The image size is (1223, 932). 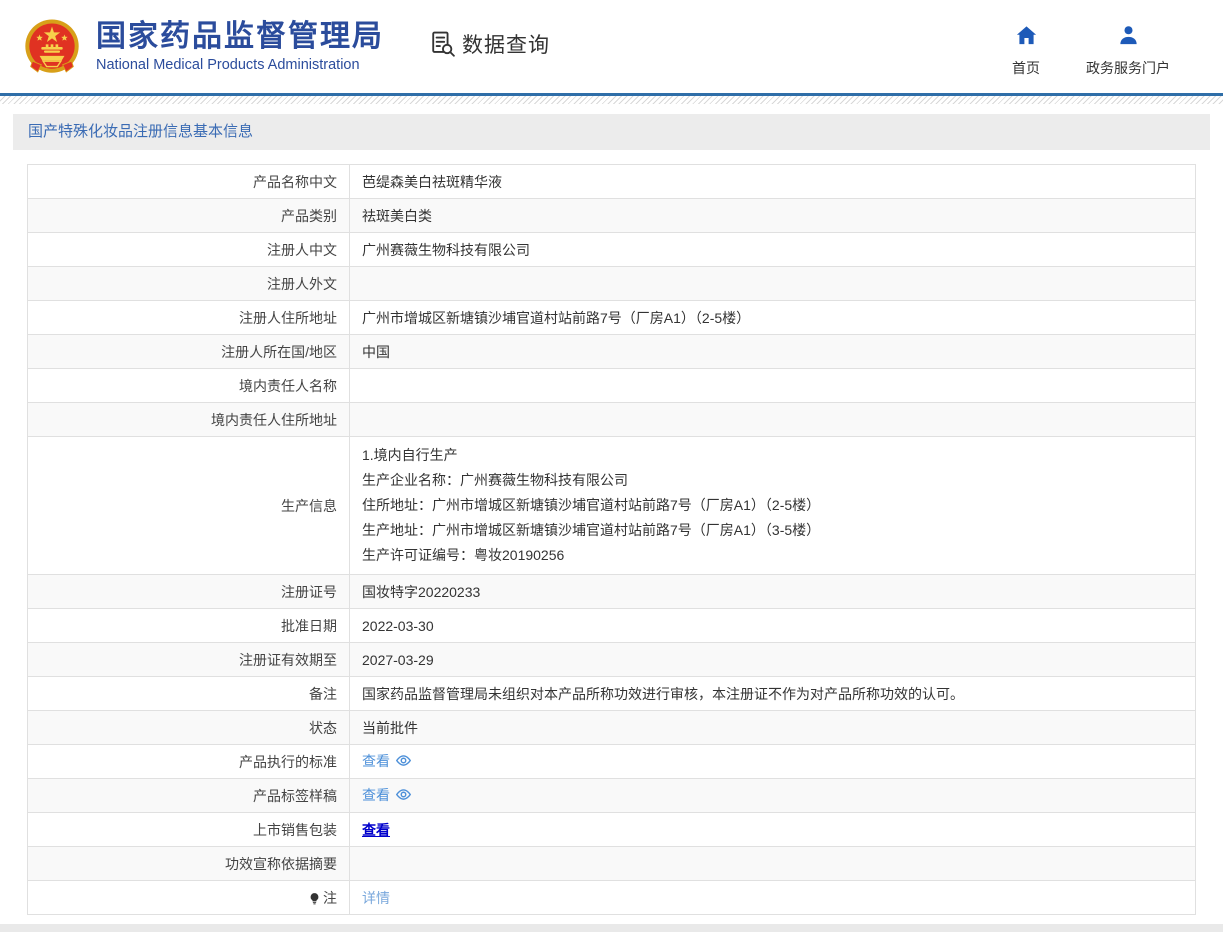 I want to click on view-link-visited: 查看, so click(x=376, y=830).